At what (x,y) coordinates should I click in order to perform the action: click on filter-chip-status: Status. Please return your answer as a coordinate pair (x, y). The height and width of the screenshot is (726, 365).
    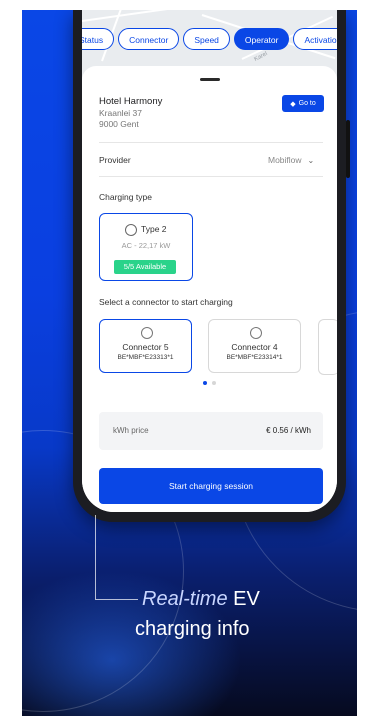
    Looking at the image, I should click on (98, 39).